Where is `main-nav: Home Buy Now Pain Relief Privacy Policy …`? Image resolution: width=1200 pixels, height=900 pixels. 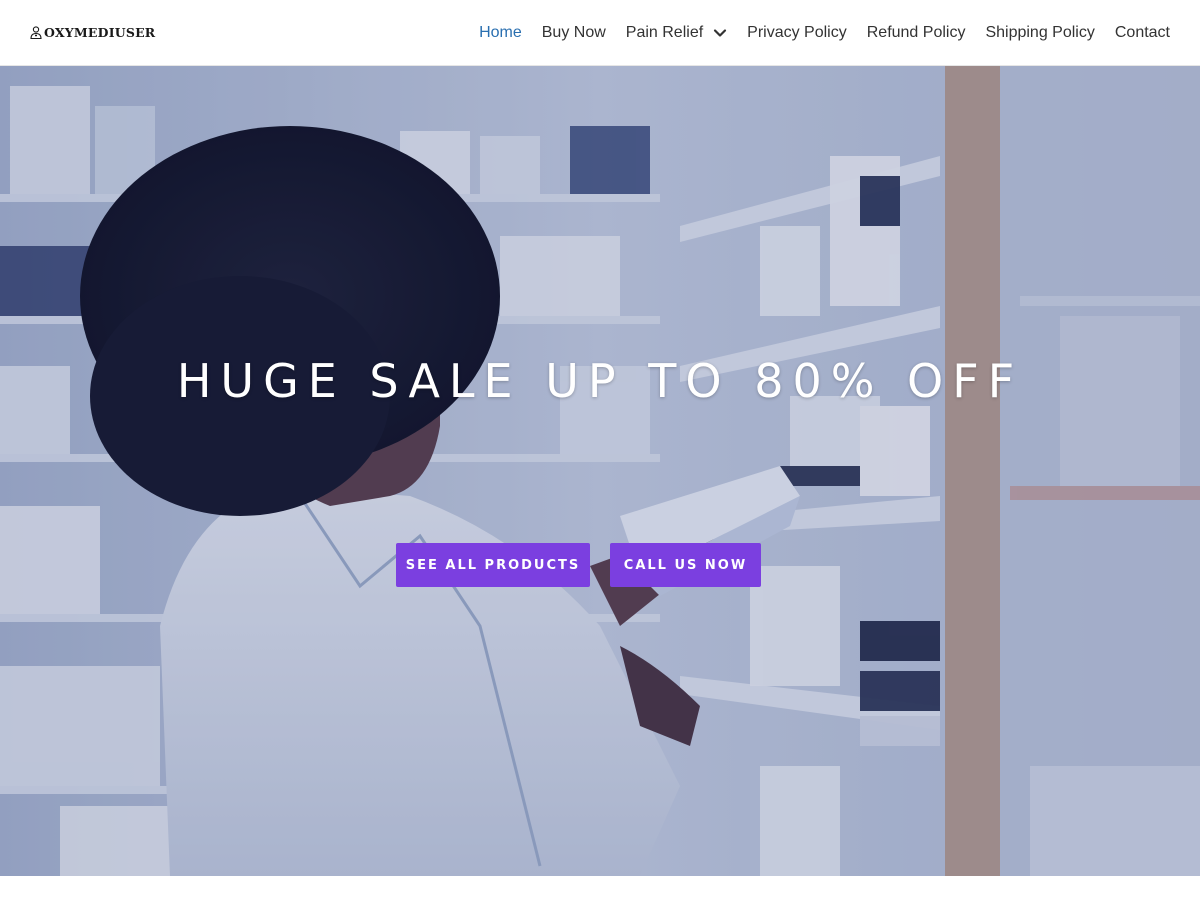 main-nav: Home Buy Now Pain Relief Privacy Policy … is located at coordinates (824, 33).